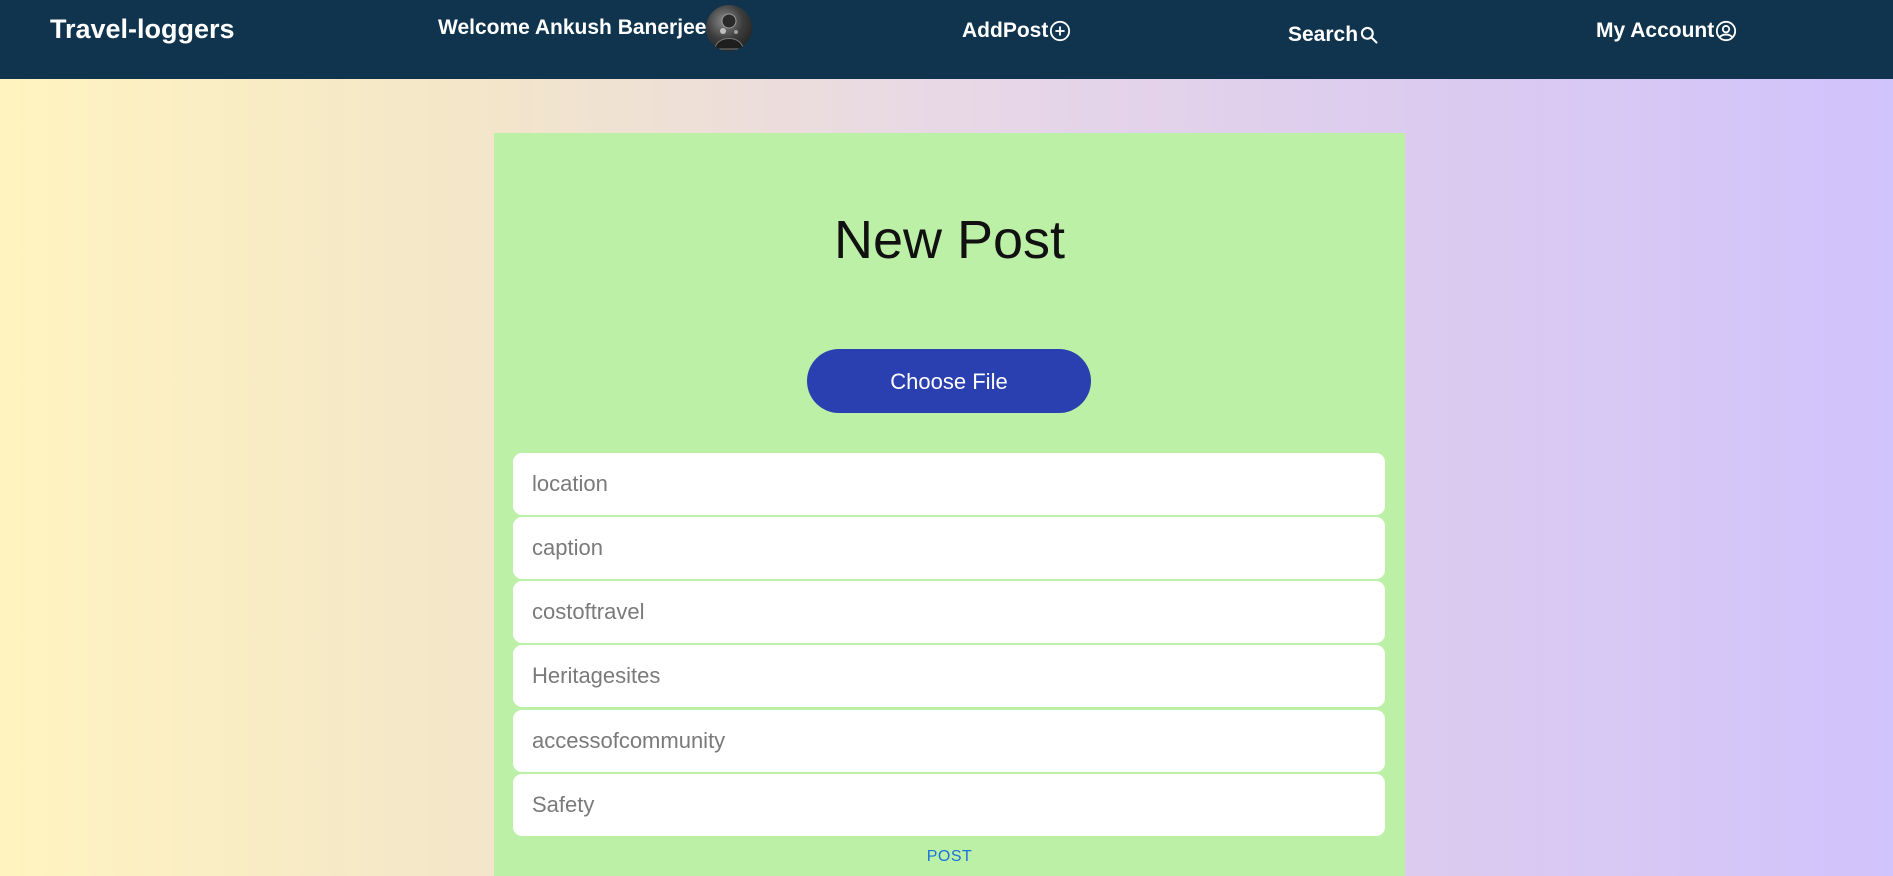  What do you see at coordinates (949, 484) in the screenshot?
I see `location-input` at bounding box center [949, 484].